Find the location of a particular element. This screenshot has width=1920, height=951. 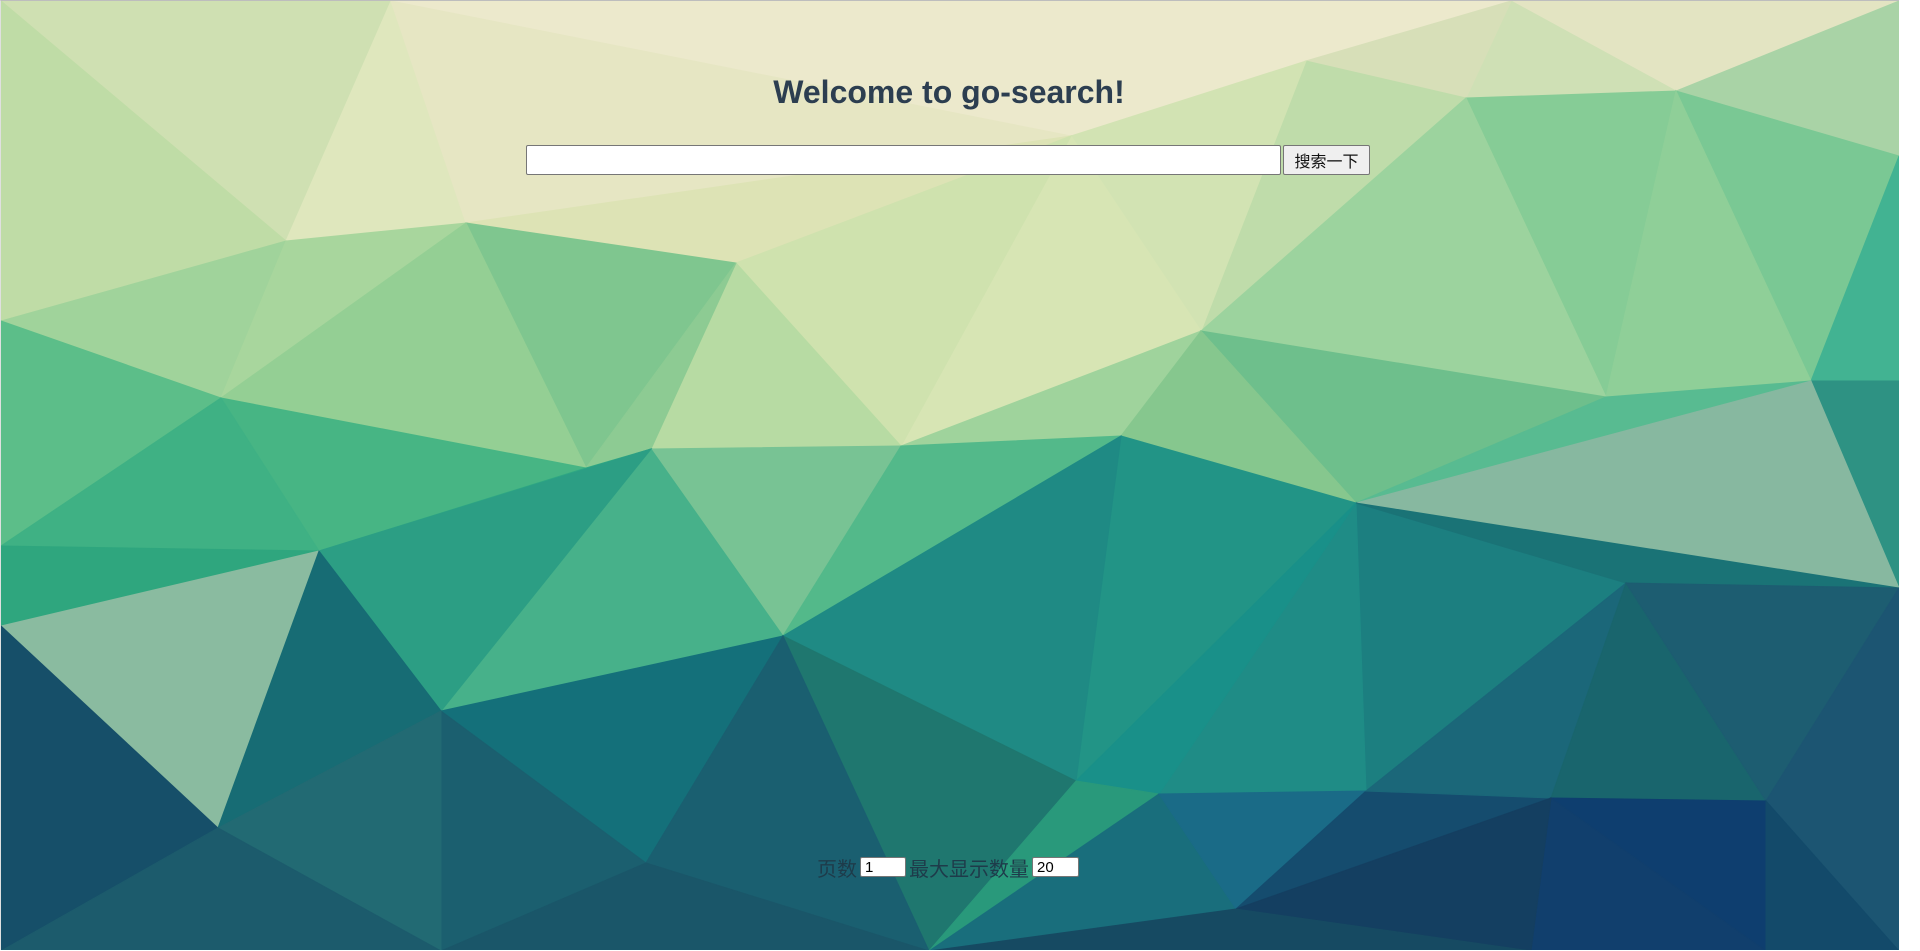

max-results-input is located at coordinates (1055, 867).